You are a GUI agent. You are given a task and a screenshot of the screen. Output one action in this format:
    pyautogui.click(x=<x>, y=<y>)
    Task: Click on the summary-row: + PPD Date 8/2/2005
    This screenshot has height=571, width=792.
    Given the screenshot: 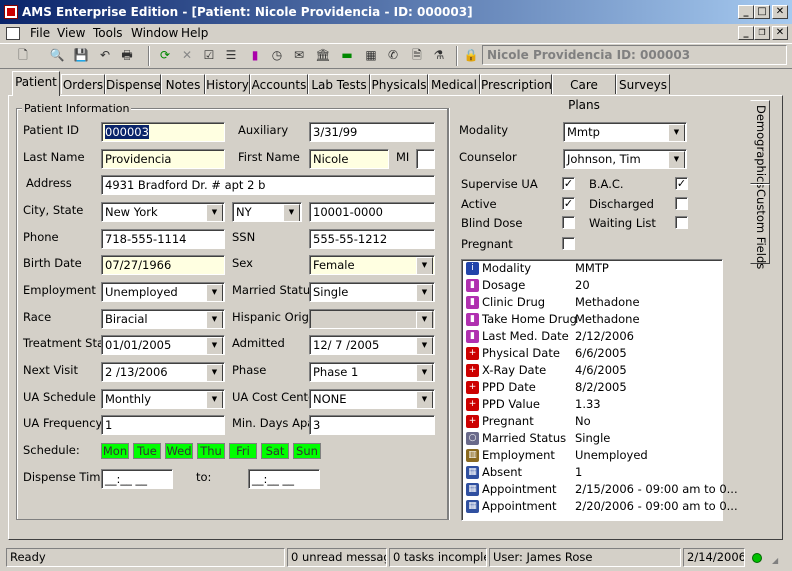 What is the action you would take?
    pyautogui.click(x=591, y=387)
    